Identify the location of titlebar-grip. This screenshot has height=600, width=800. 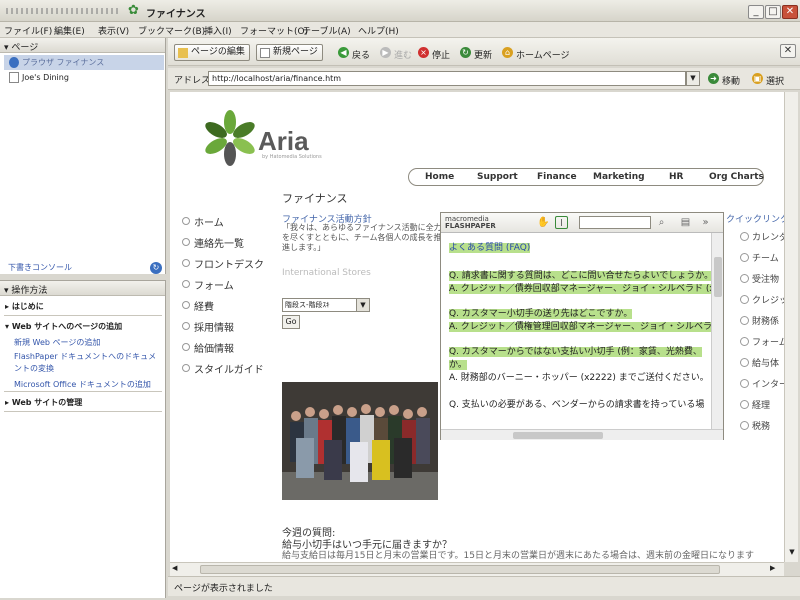
(63, 11).